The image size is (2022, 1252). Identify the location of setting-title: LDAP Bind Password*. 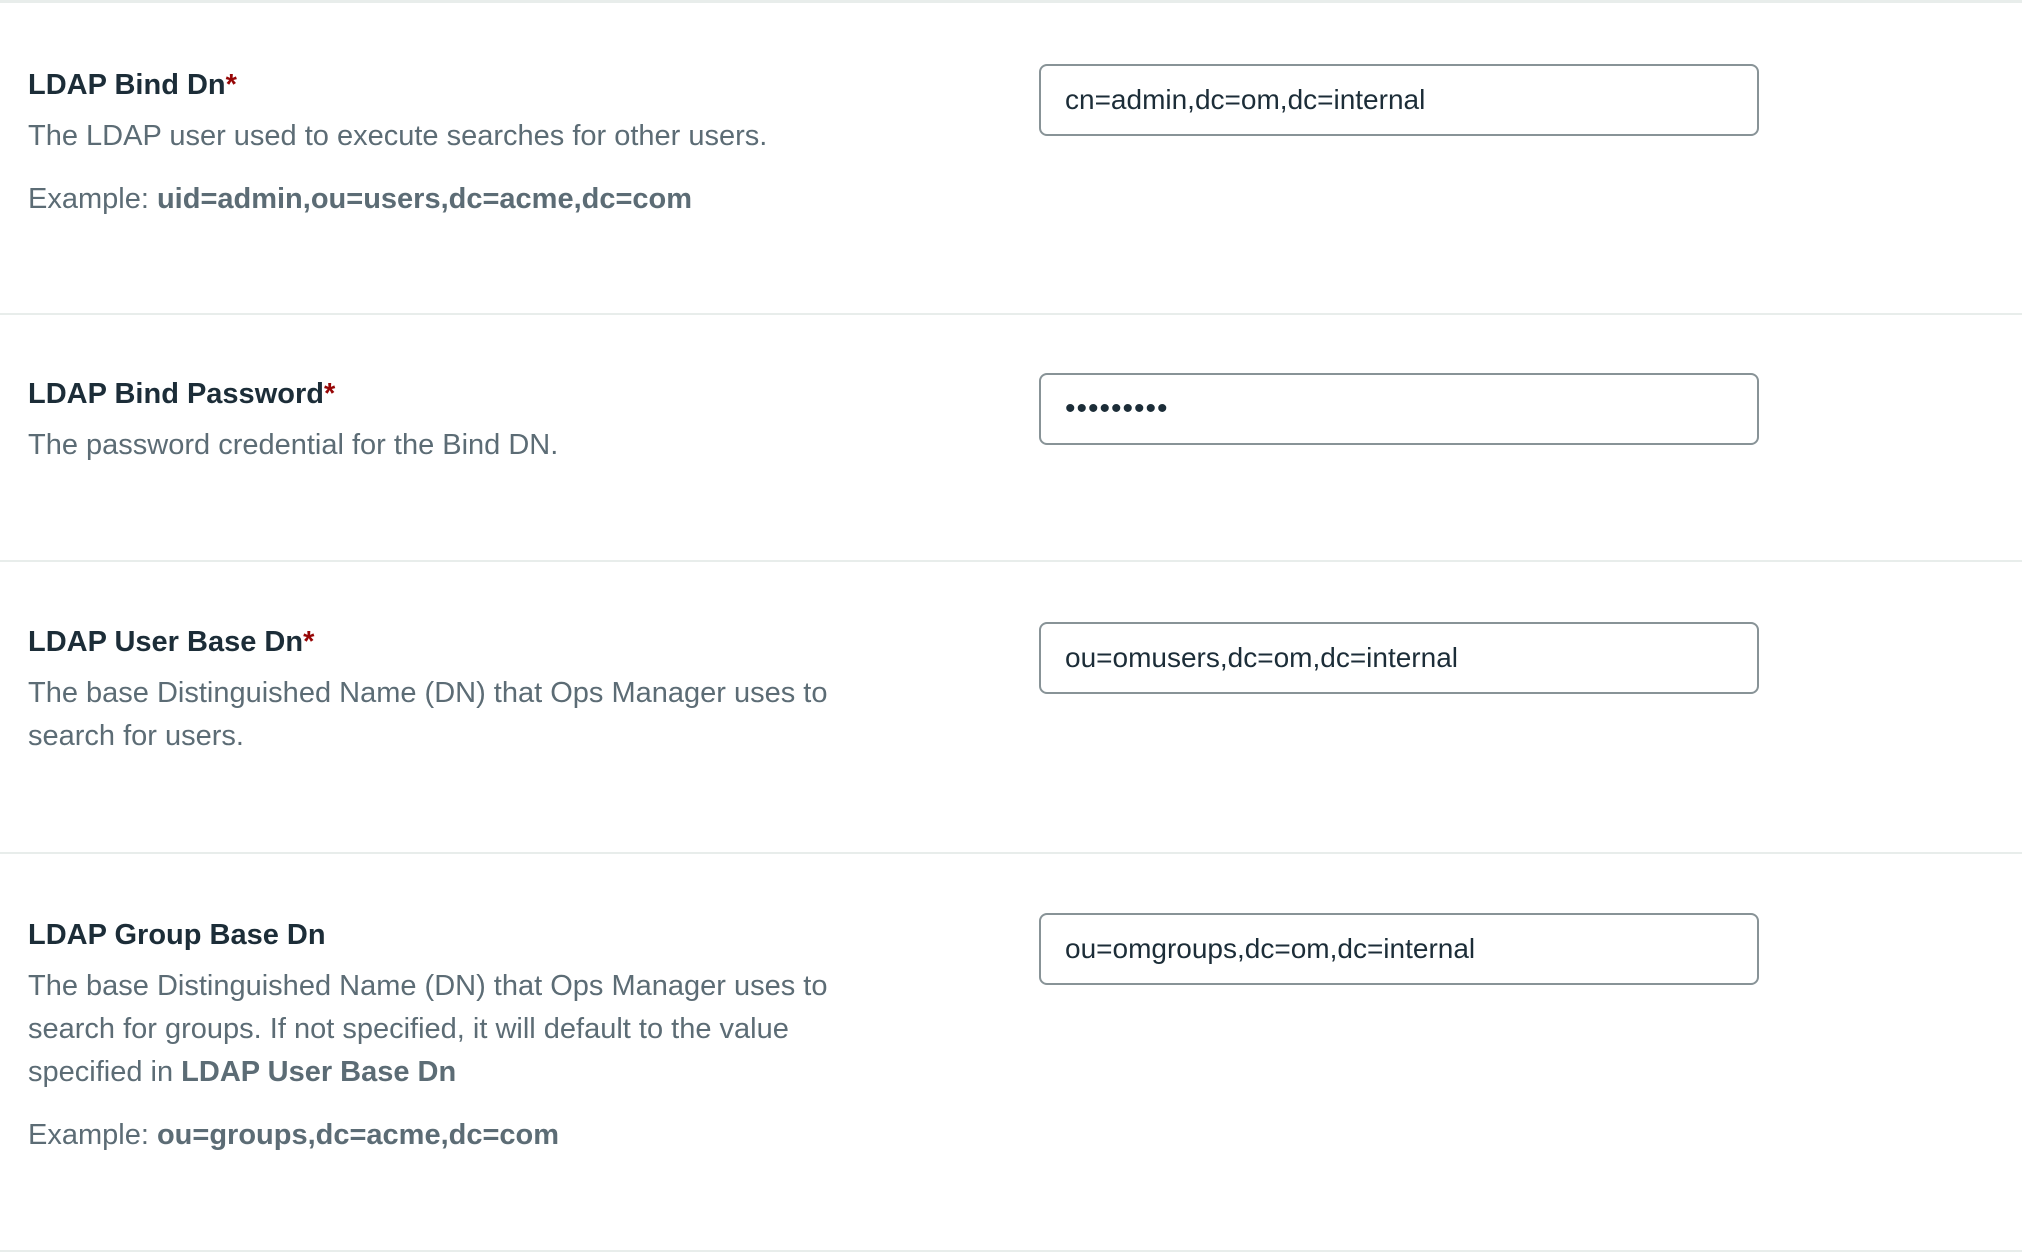
(478, 394).